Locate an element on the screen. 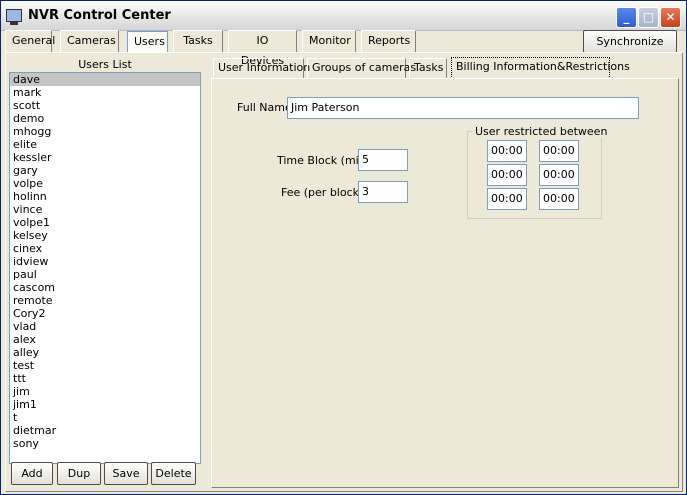 The height and width of the screenshot is (495, 687). list-item: jim is located at coordinates (105, 391).